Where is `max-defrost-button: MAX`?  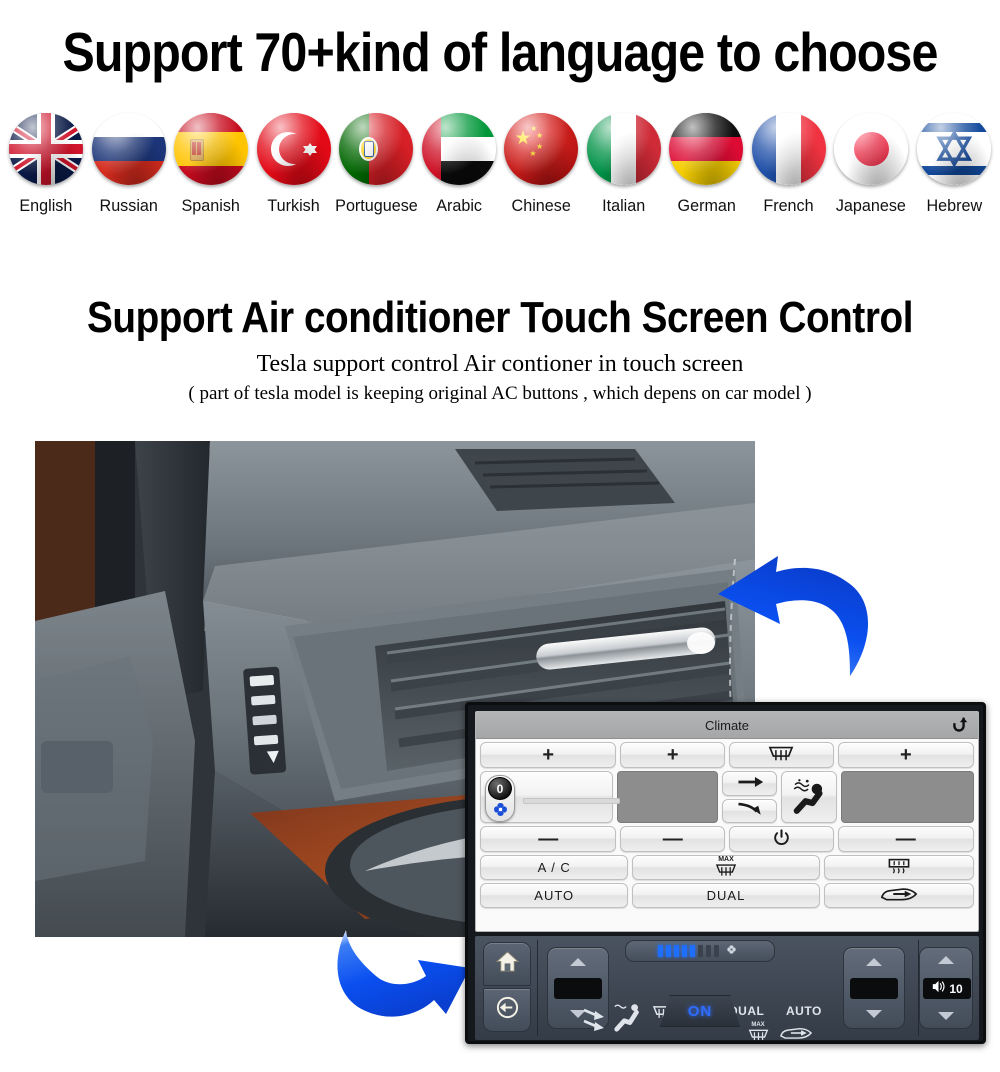 max-defrost-button: MAX is located at coordinates (726, 867).